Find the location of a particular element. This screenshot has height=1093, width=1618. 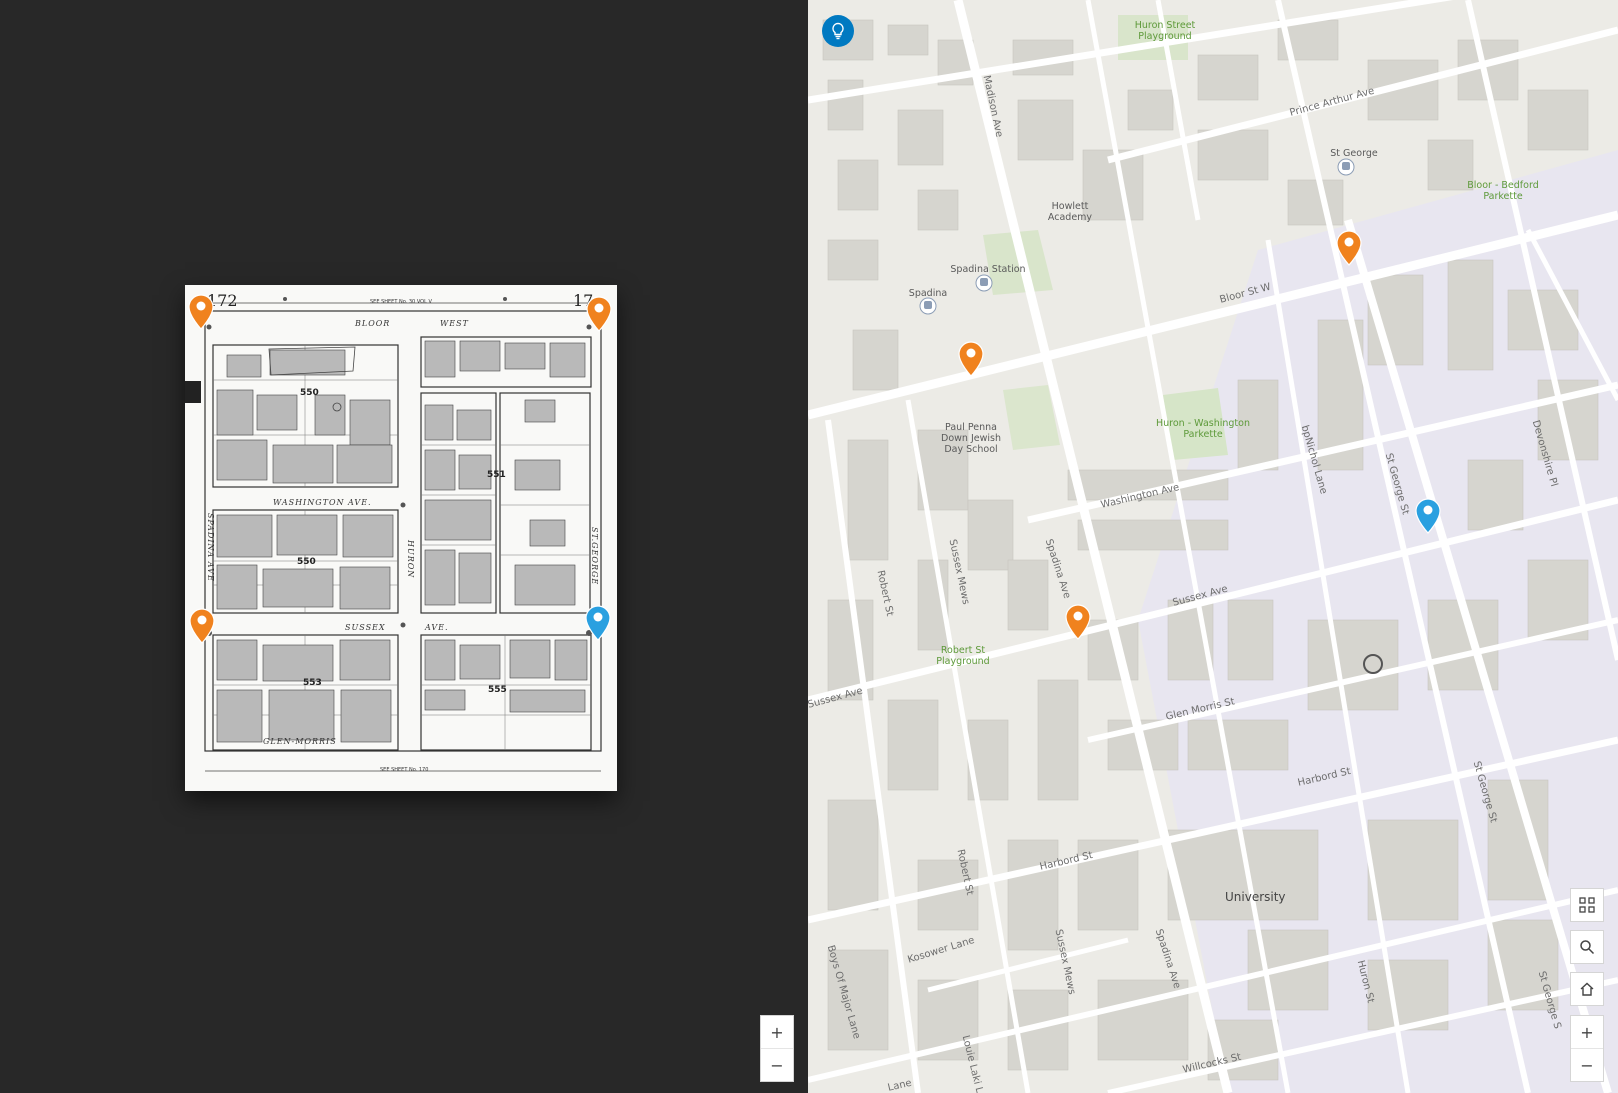

right-zoom-out-button: − is located at coordinates (1587, 1064).